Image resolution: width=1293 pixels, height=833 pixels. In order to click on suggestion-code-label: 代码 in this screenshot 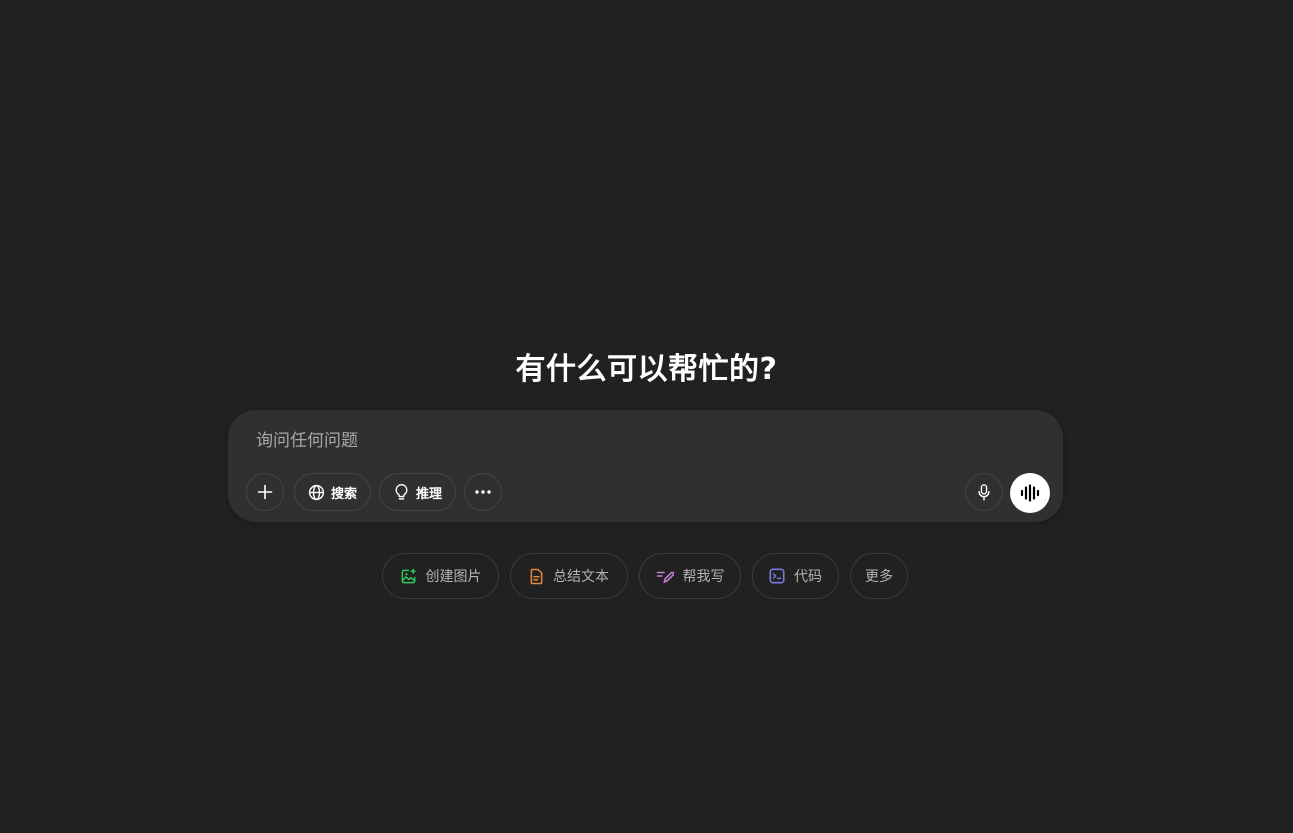, I will do `click(808, 577)`.